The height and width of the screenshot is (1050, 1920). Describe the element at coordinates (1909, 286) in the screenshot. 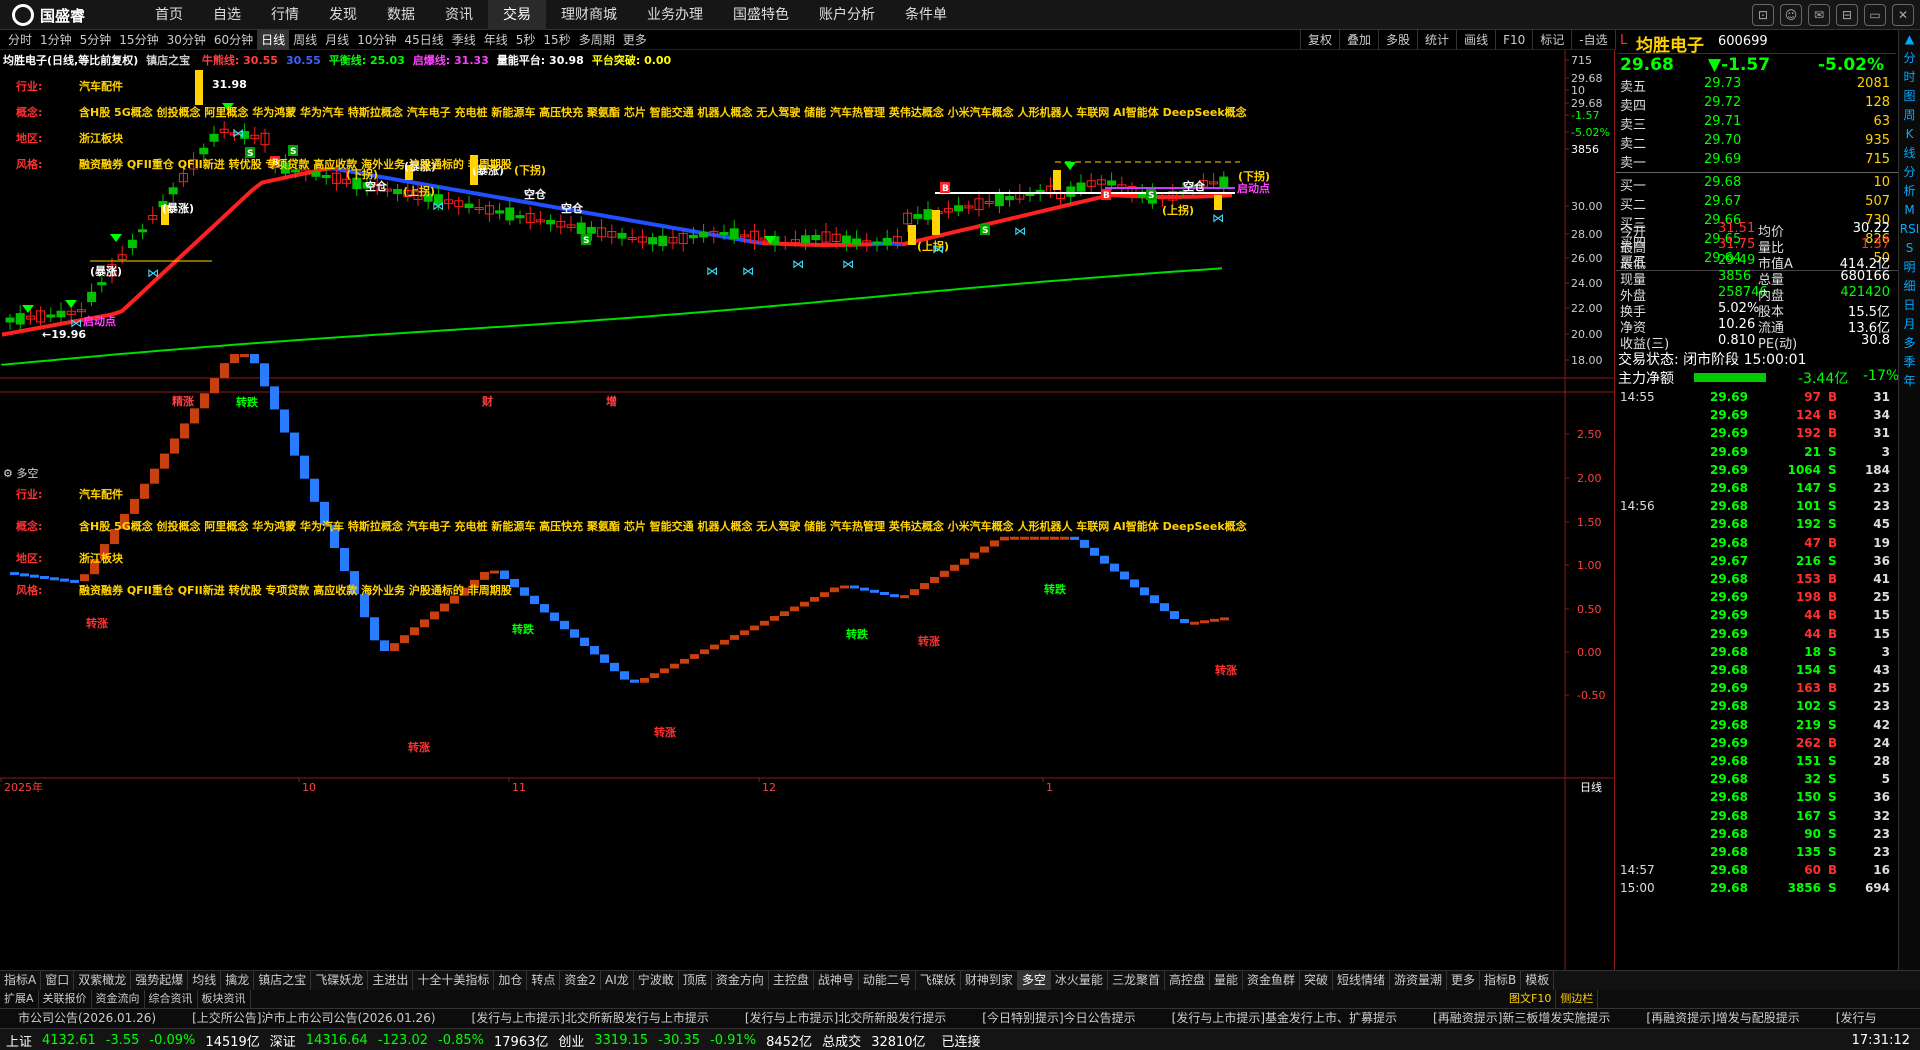

I see `side-strip-item-13: 细` at that location.